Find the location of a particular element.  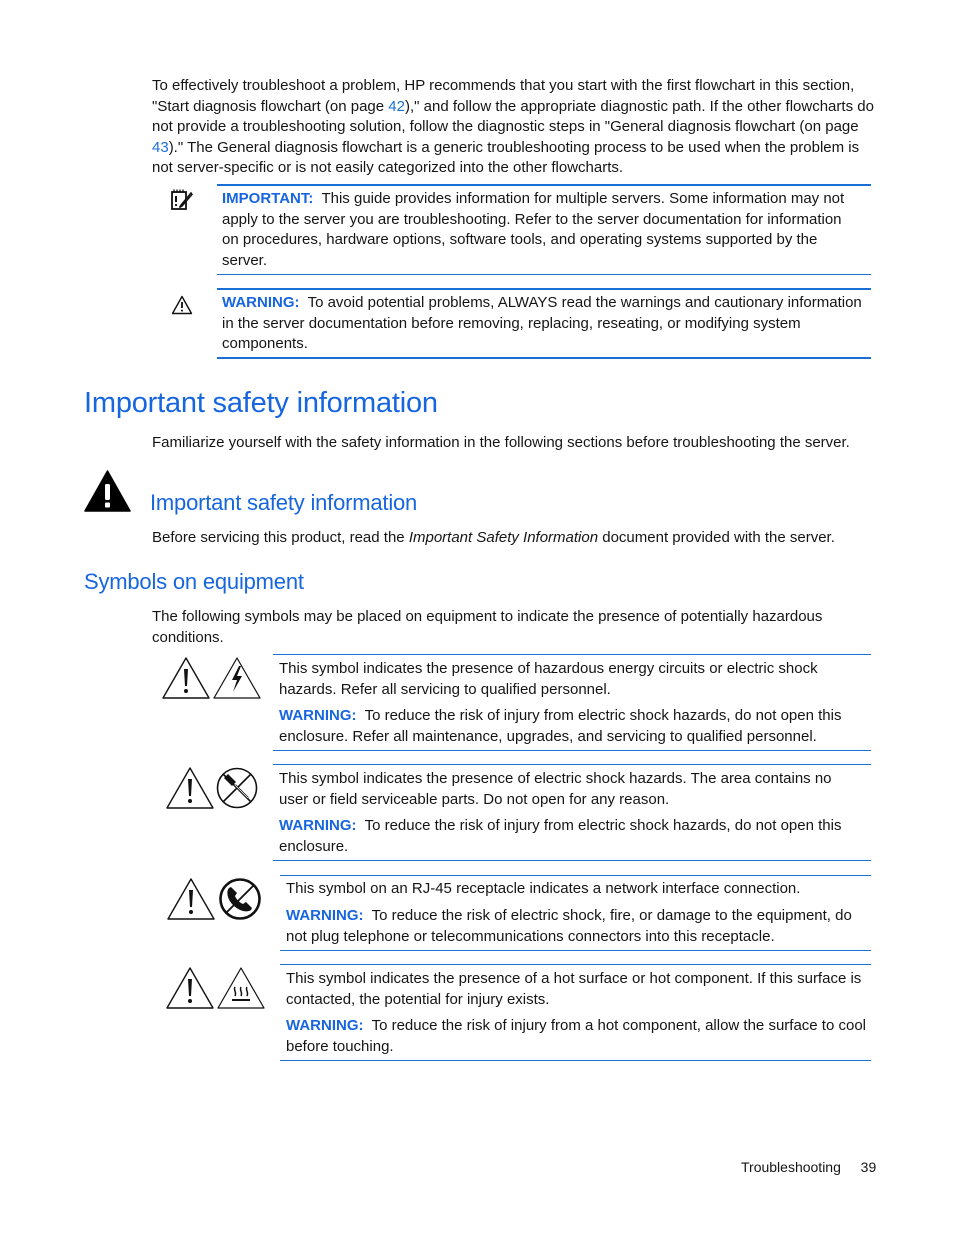

safety-text-before: Before servicing this product, read the is located at coordinates (280, 537).